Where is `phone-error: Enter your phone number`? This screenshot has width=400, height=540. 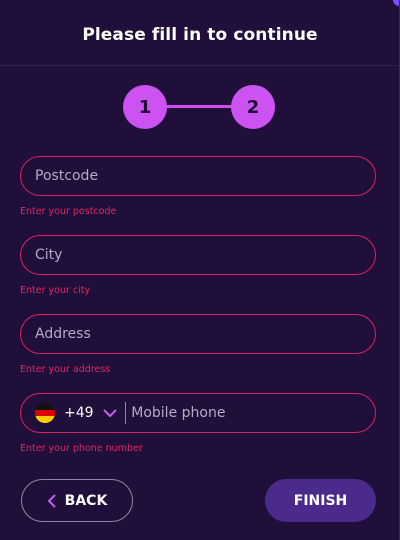 phone-error: Enter your phone number is located at coordinates (81, 448).